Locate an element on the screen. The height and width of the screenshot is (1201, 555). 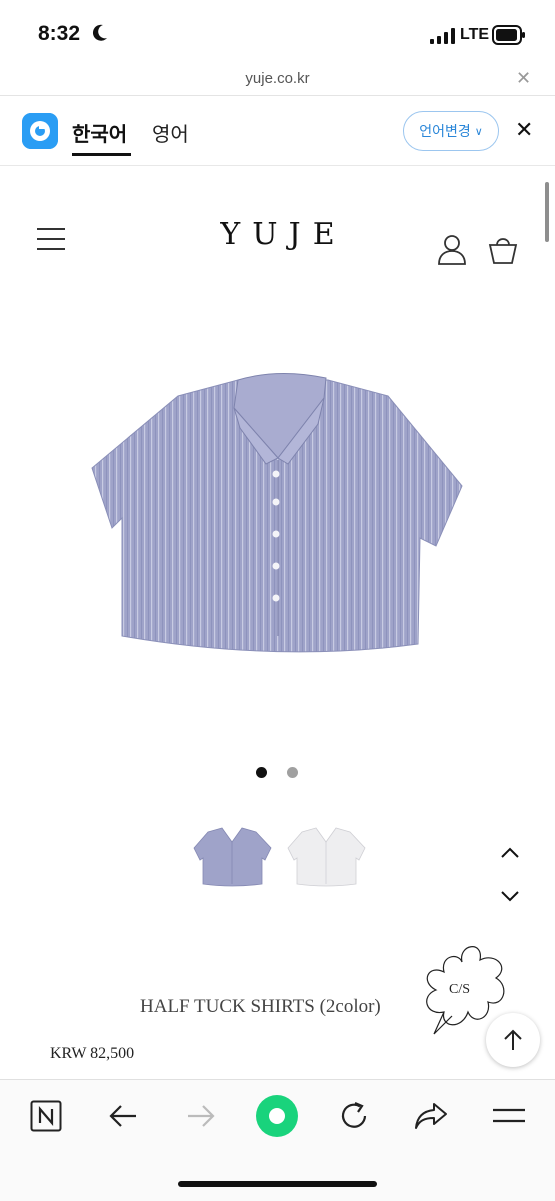
signal-icon is located at coordinates (442, 36).